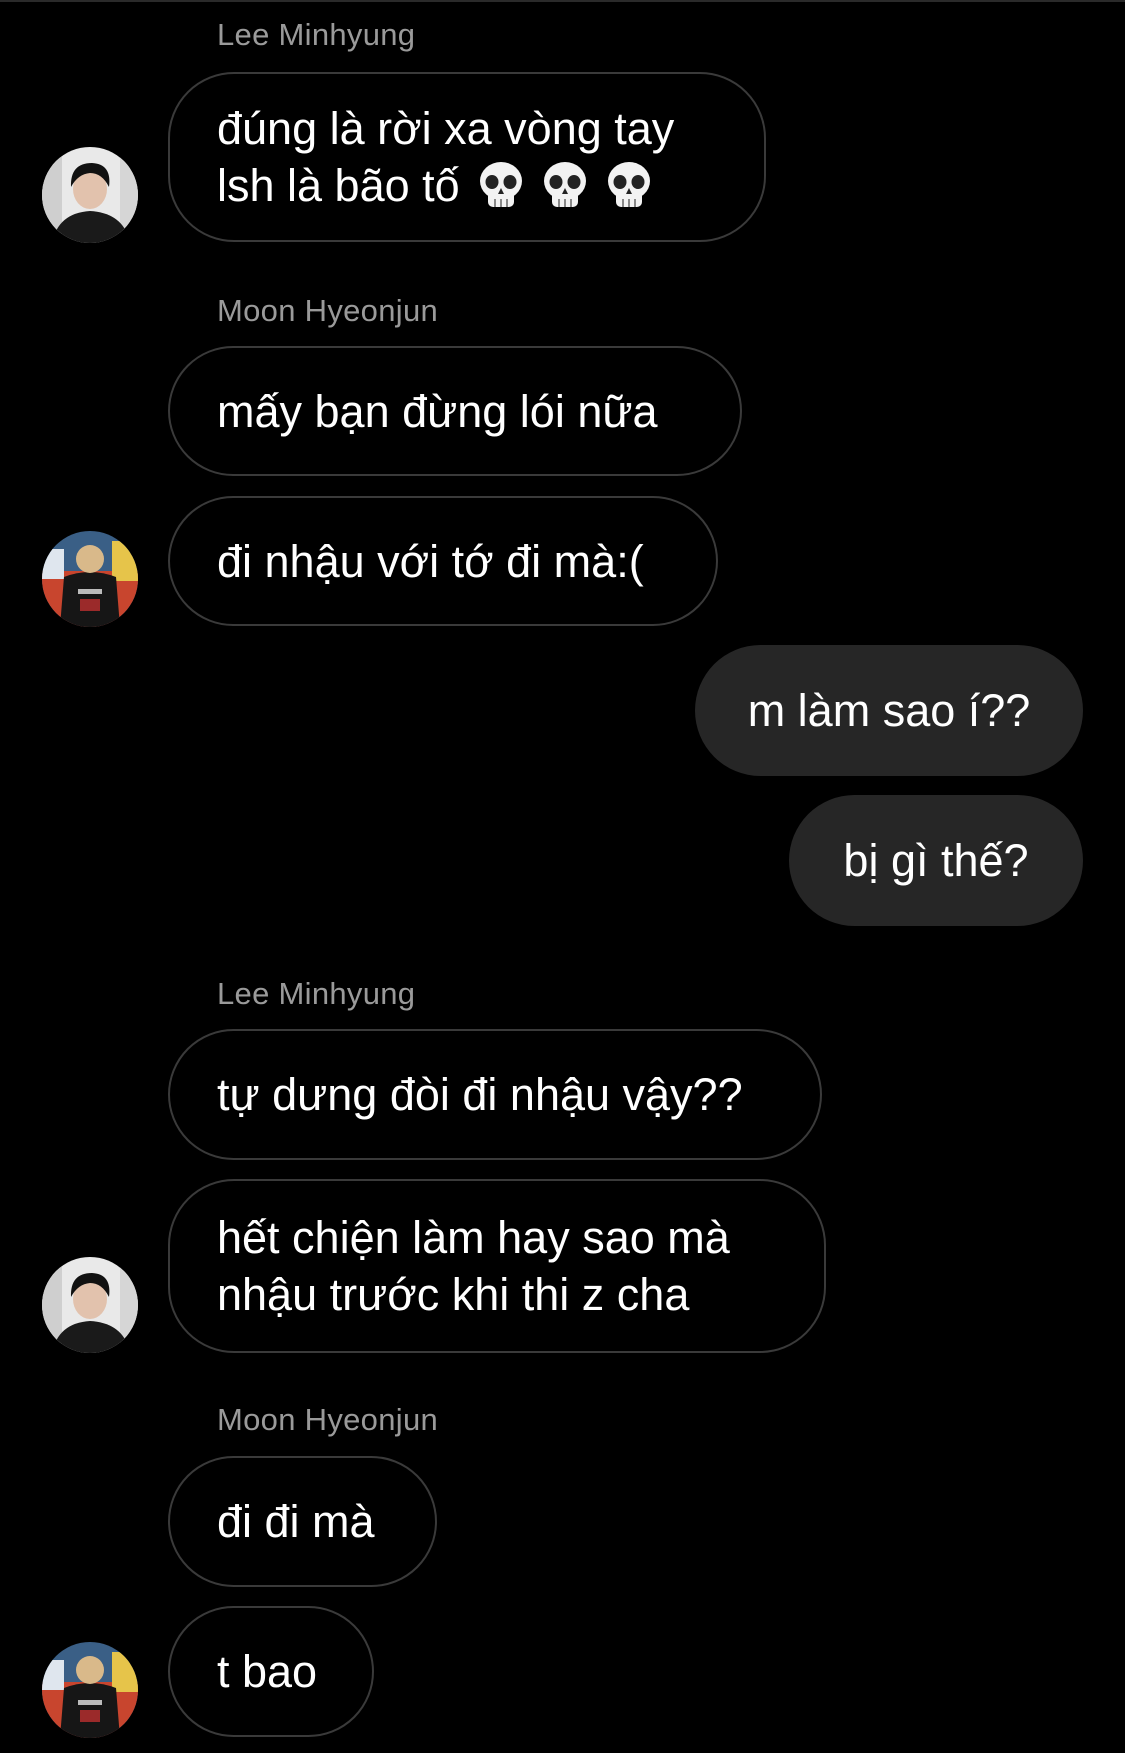 This screenshot has height=1753, width=1125. I want to click on message-bubble: đi nhậu với tớ đi mà:(, so click(443, 561).